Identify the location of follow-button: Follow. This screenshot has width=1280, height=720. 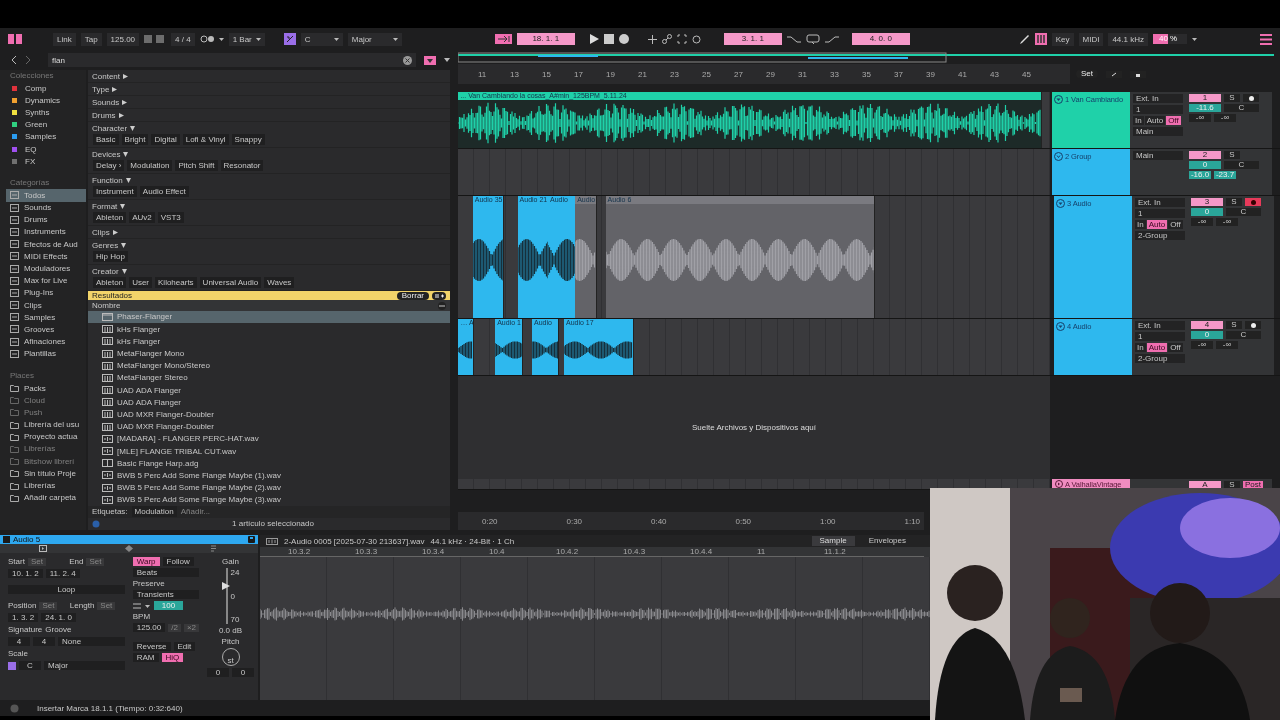
(178, 561).